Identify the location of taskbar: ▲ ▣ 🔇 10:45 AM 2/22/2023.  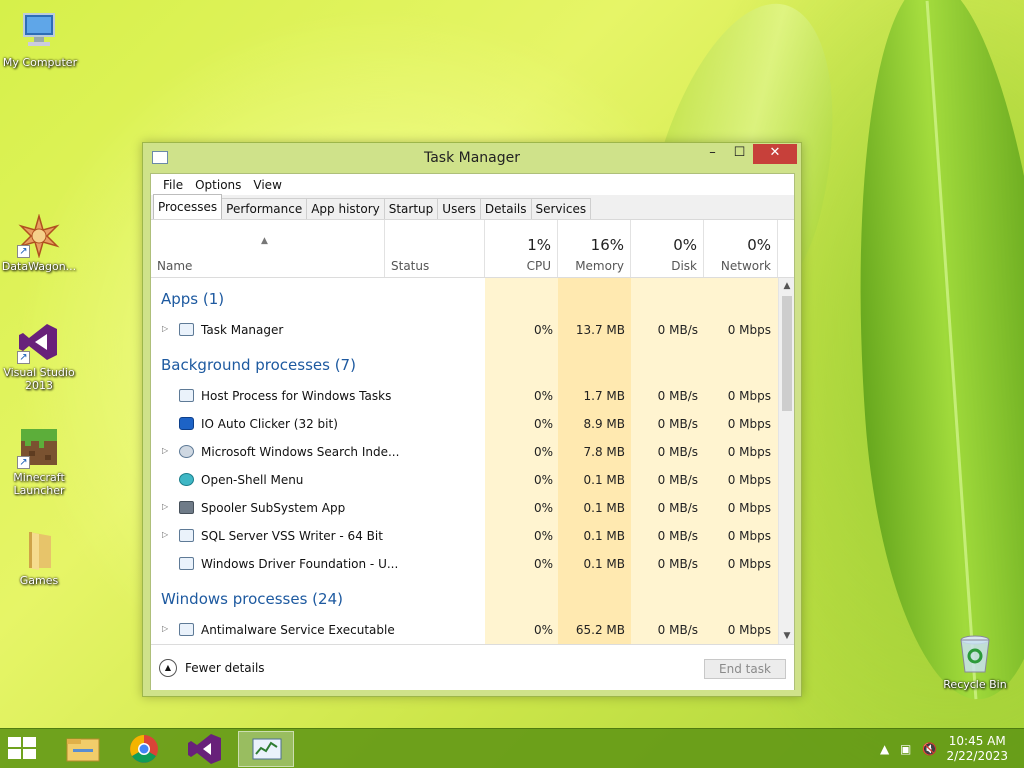
(512, 748).